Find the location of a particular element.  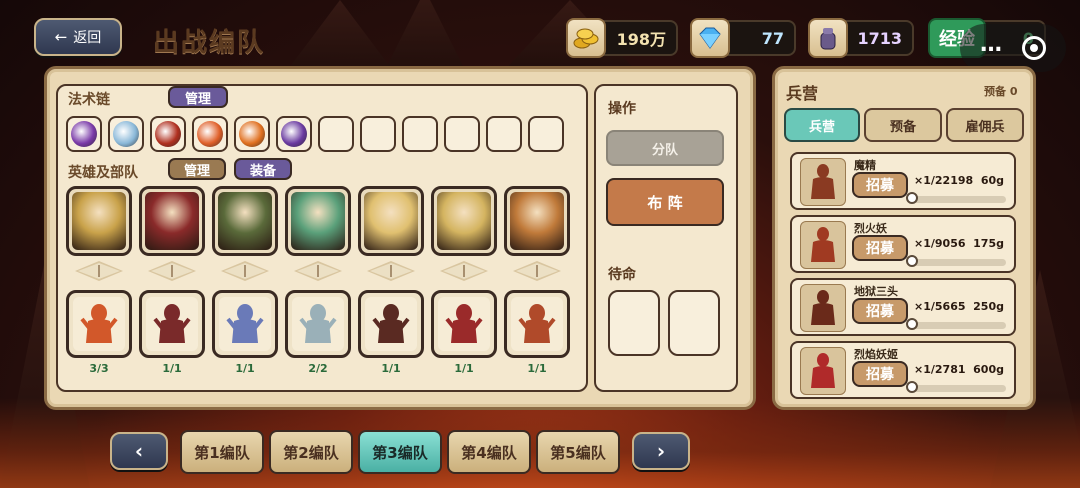

hero-red-sorceress is located at coordinates (172, 221).